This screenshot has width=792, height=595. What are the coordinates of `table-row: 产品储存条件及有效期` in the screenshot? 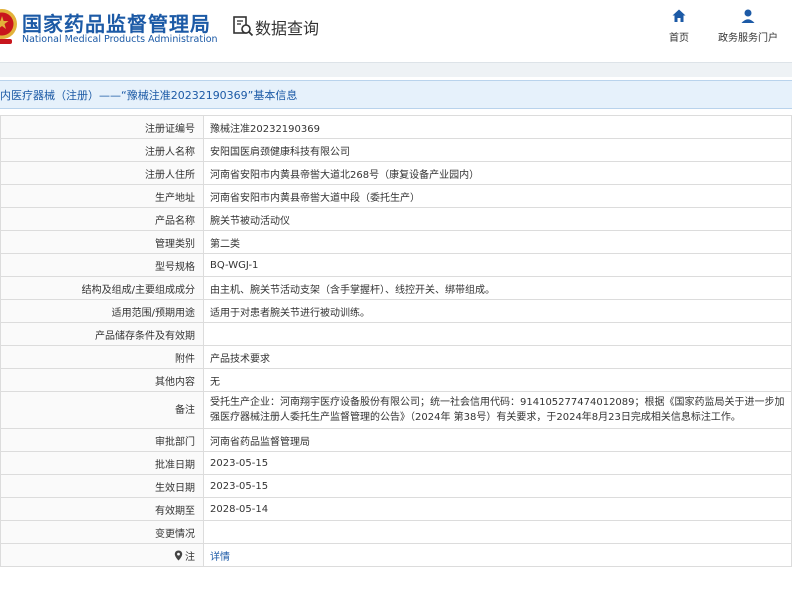 It's located at (396, 334).